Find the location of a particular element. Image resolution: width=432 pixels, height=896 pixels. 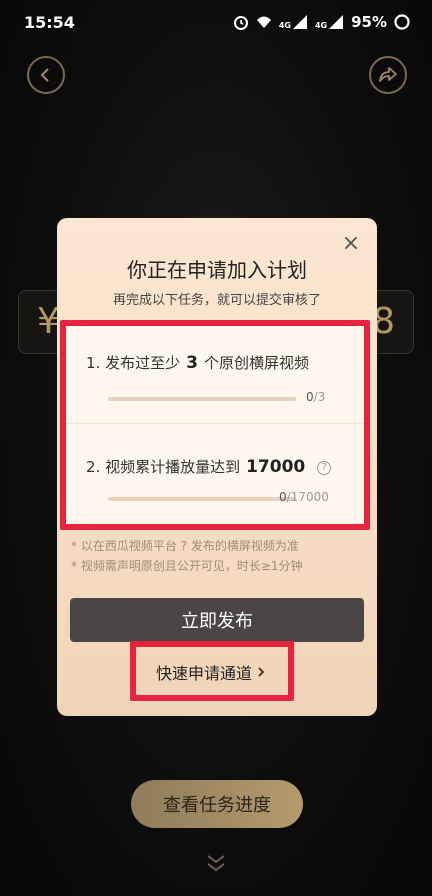

status-time: 15:54 is located at coordinates (49, 22).